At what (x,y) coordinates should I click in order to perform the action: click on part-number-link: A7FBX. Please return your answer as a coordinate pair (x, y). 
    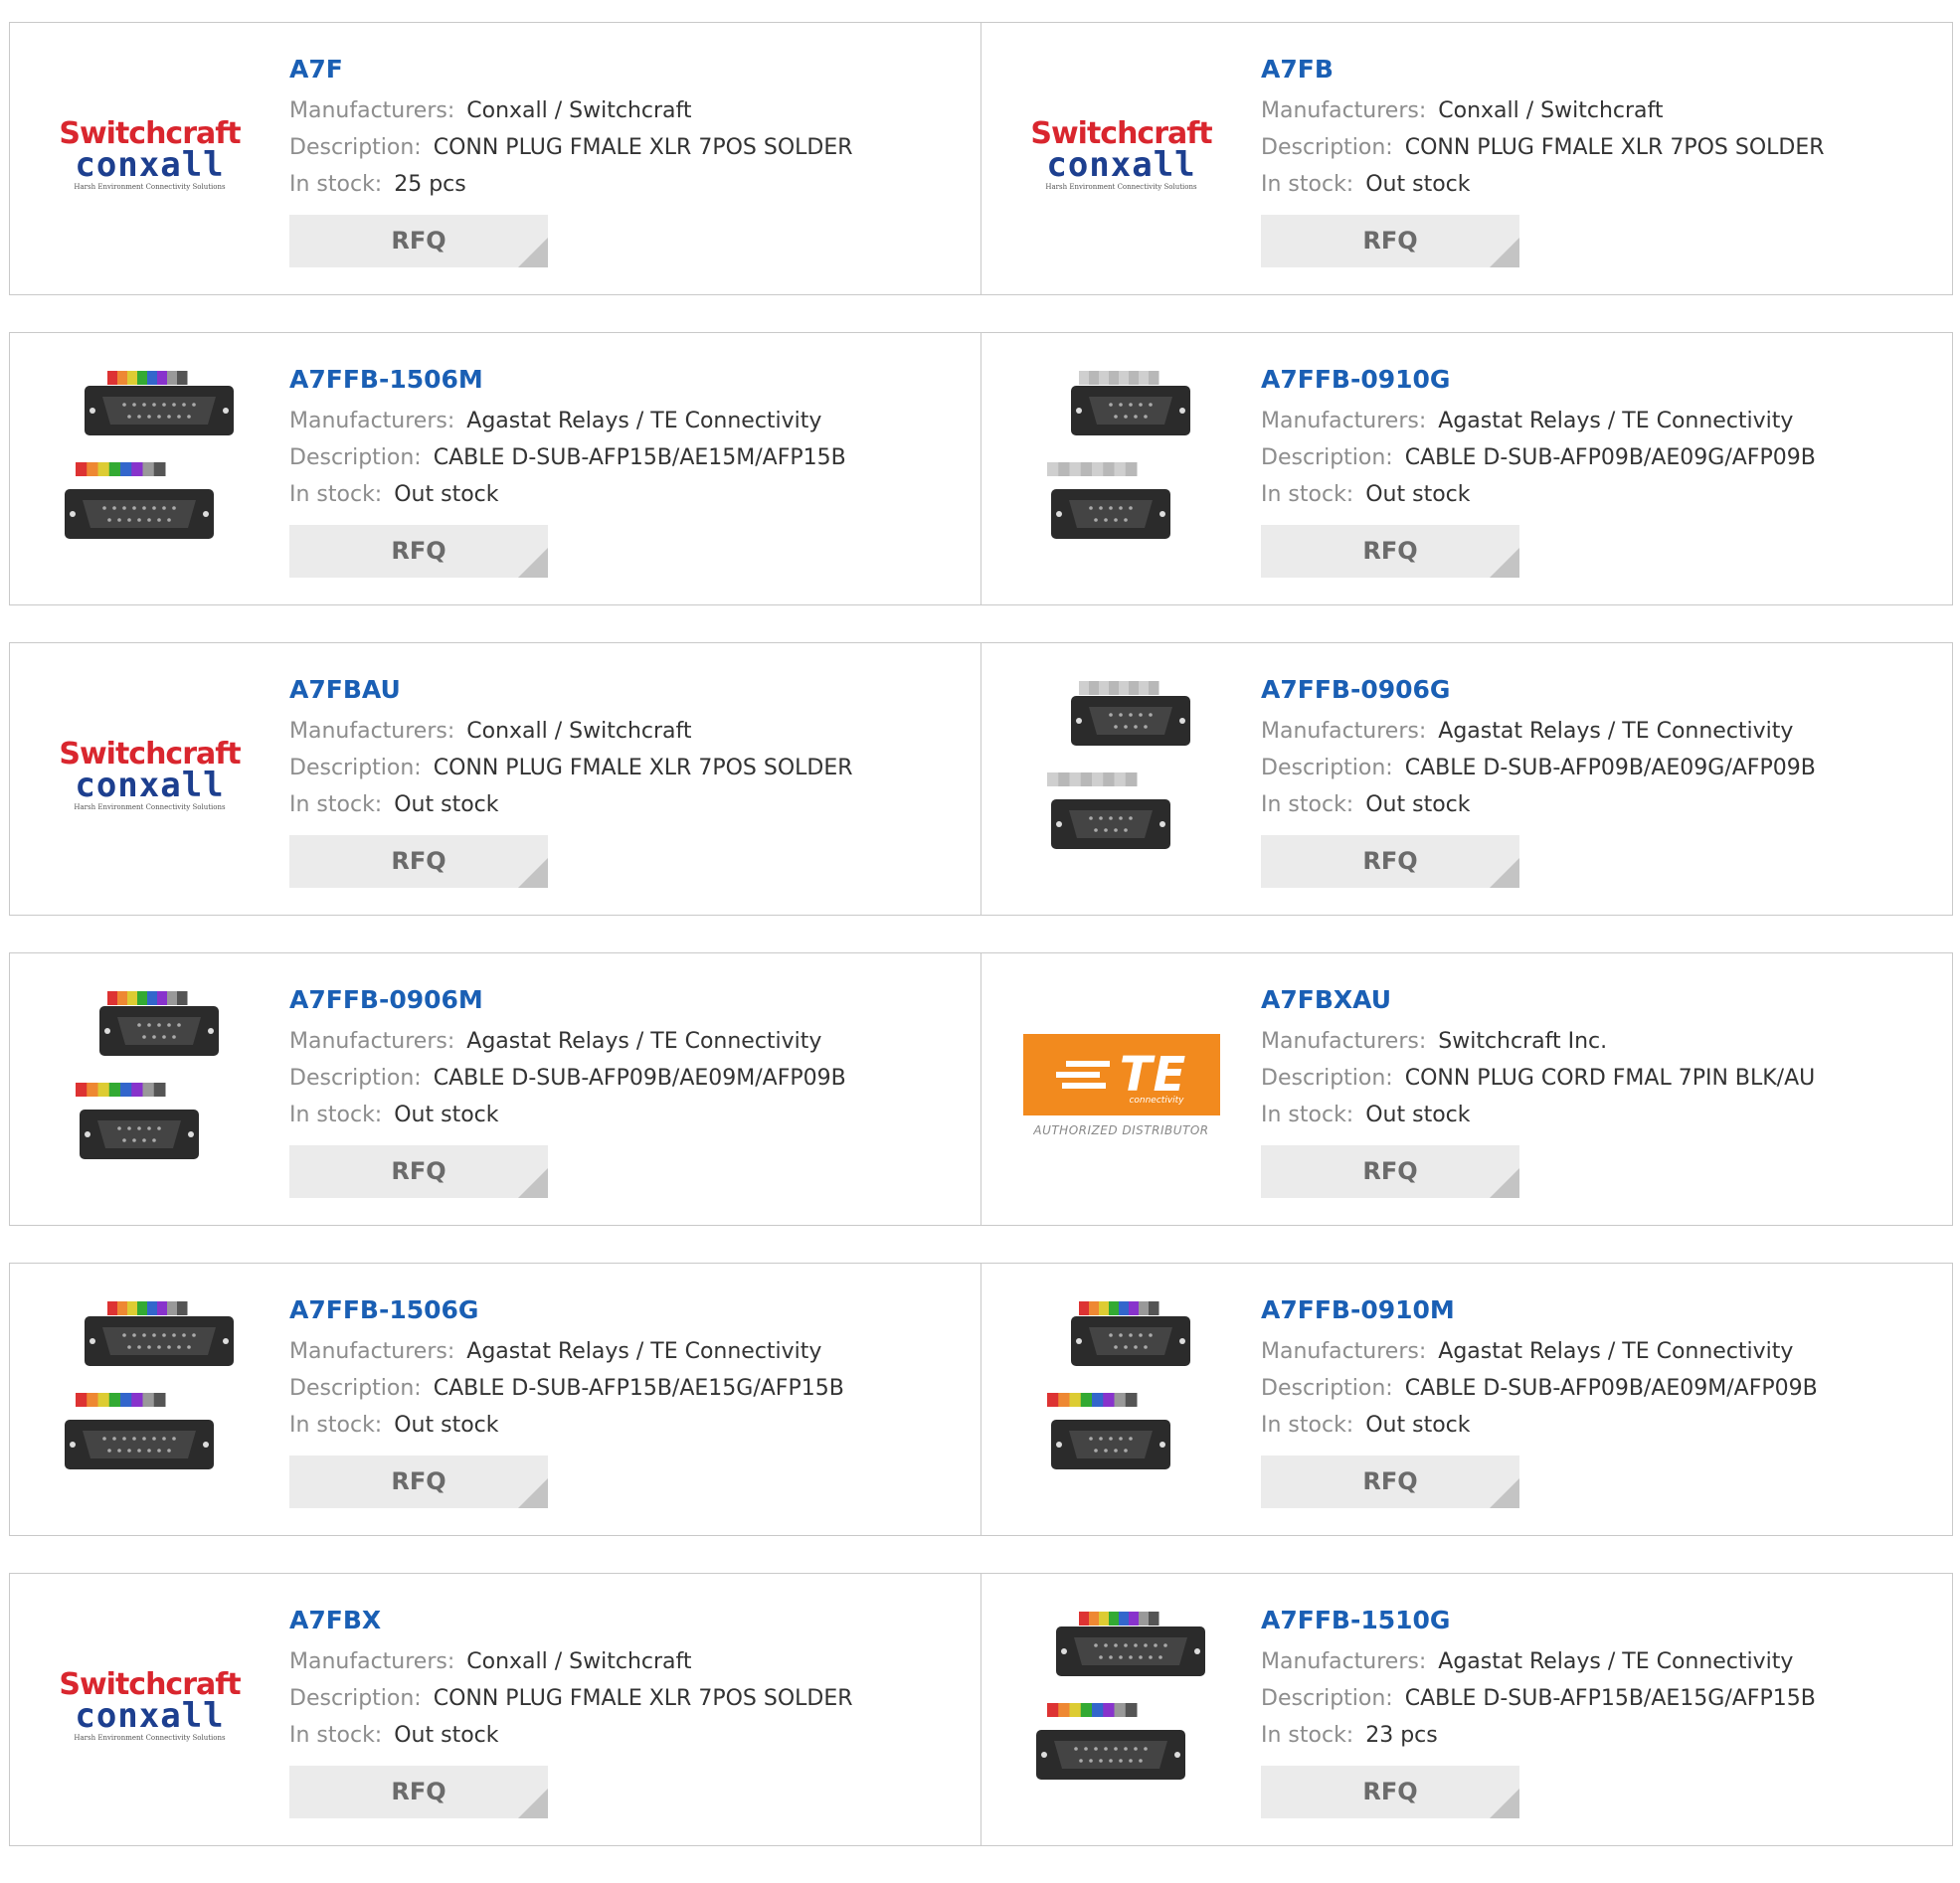
    Looking at the image, I should click on (630, 1620).